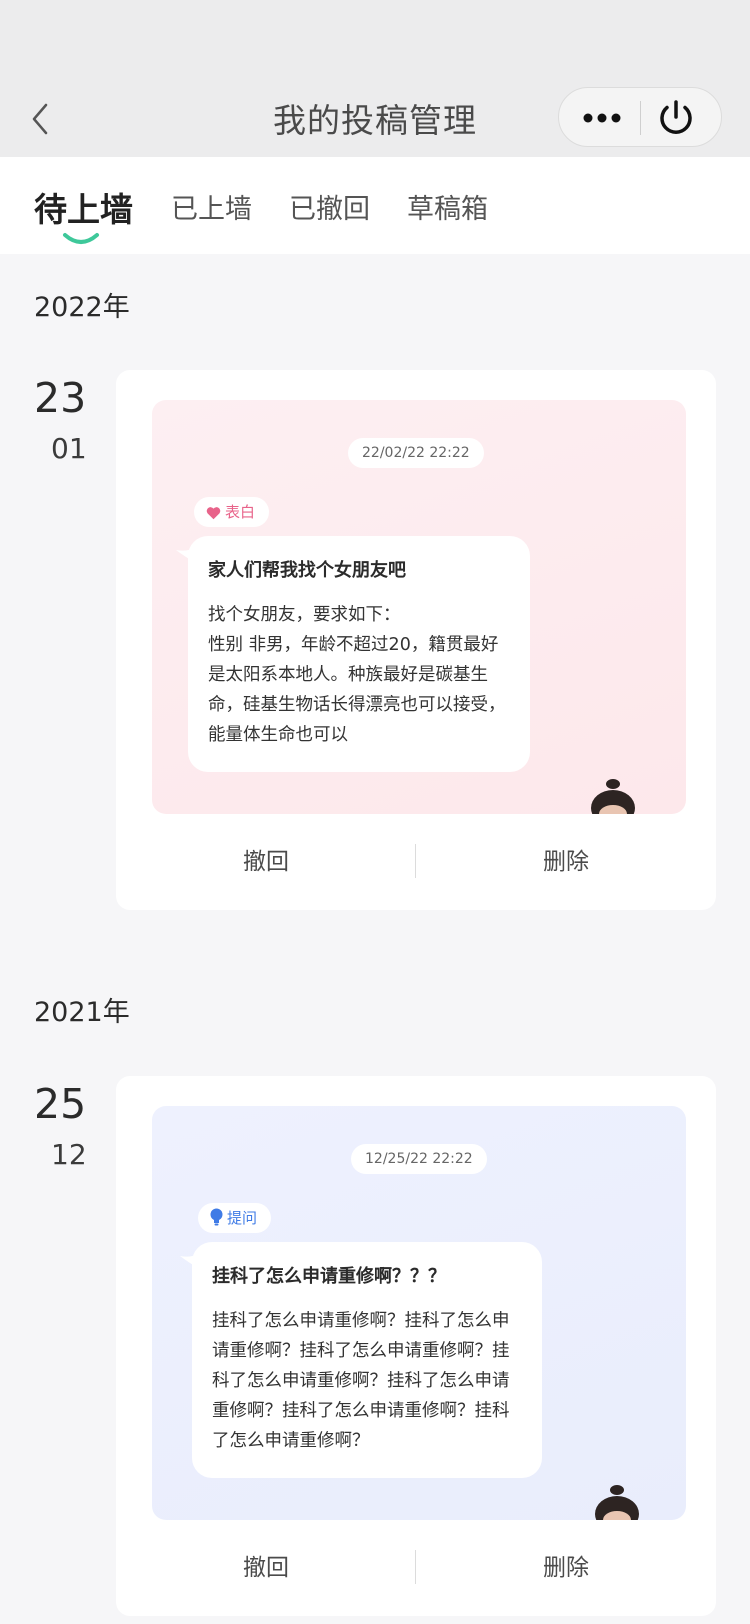 The height and width of the screenshot is (1624, 750). What do you see at coordinates (329, 206) in the screenshot?
I see `tab-withdrawn: 已撤回` at bounding box center [329, 206].